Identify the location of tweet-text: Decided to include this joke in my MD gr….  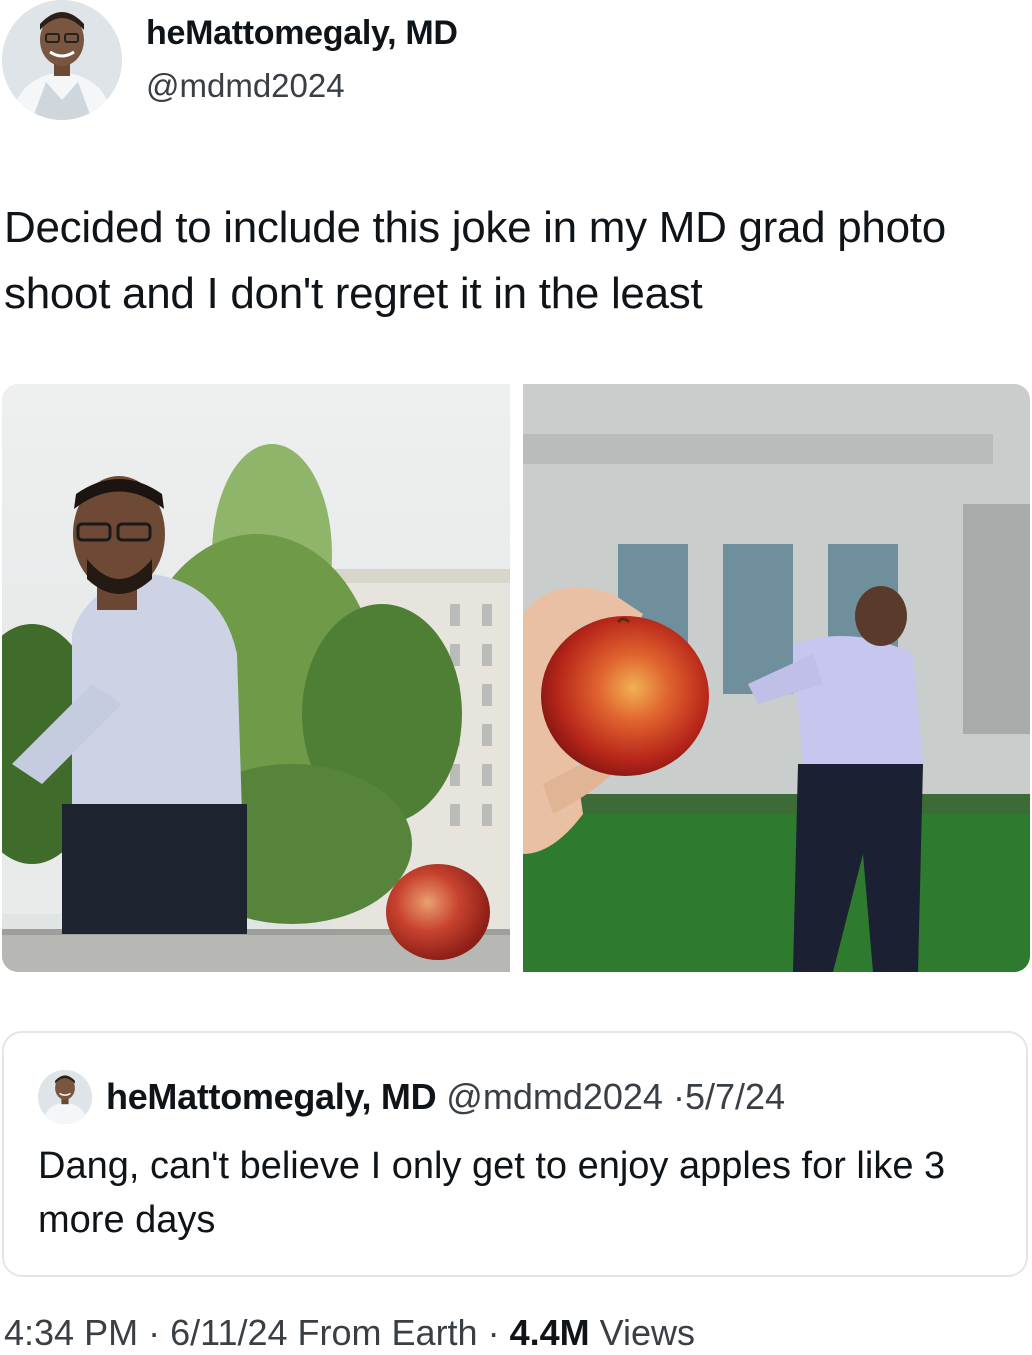
(475, 260).